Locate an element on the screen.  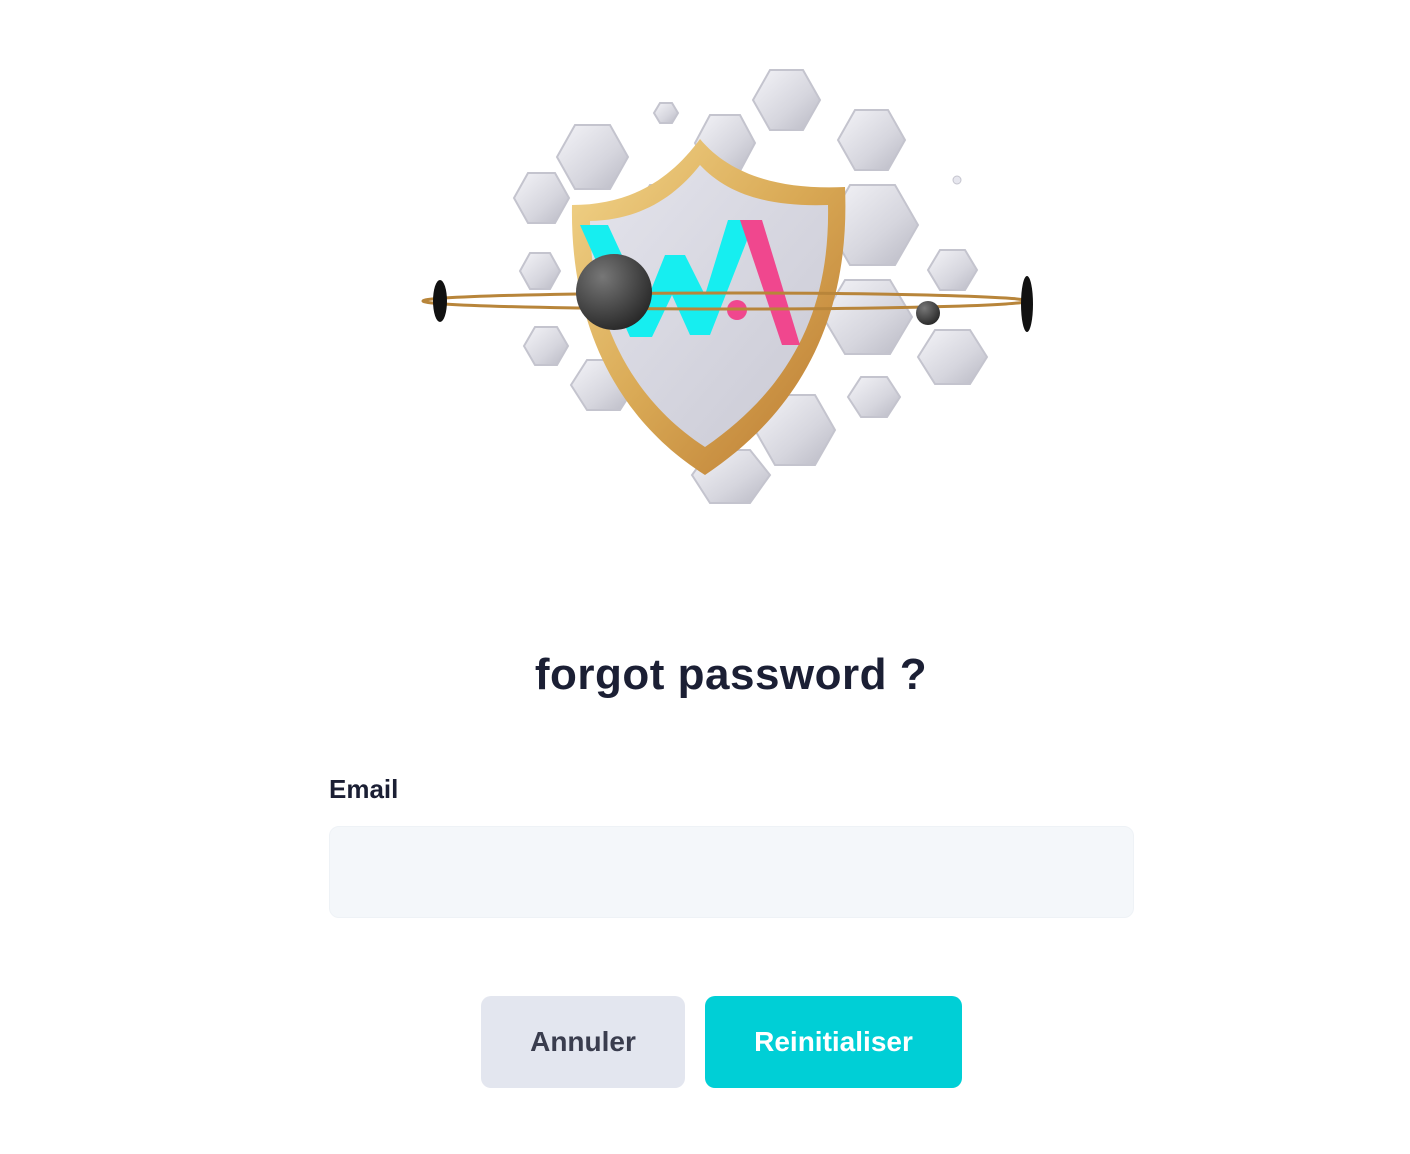
email-label: Email is located at coordinates (364, 789).